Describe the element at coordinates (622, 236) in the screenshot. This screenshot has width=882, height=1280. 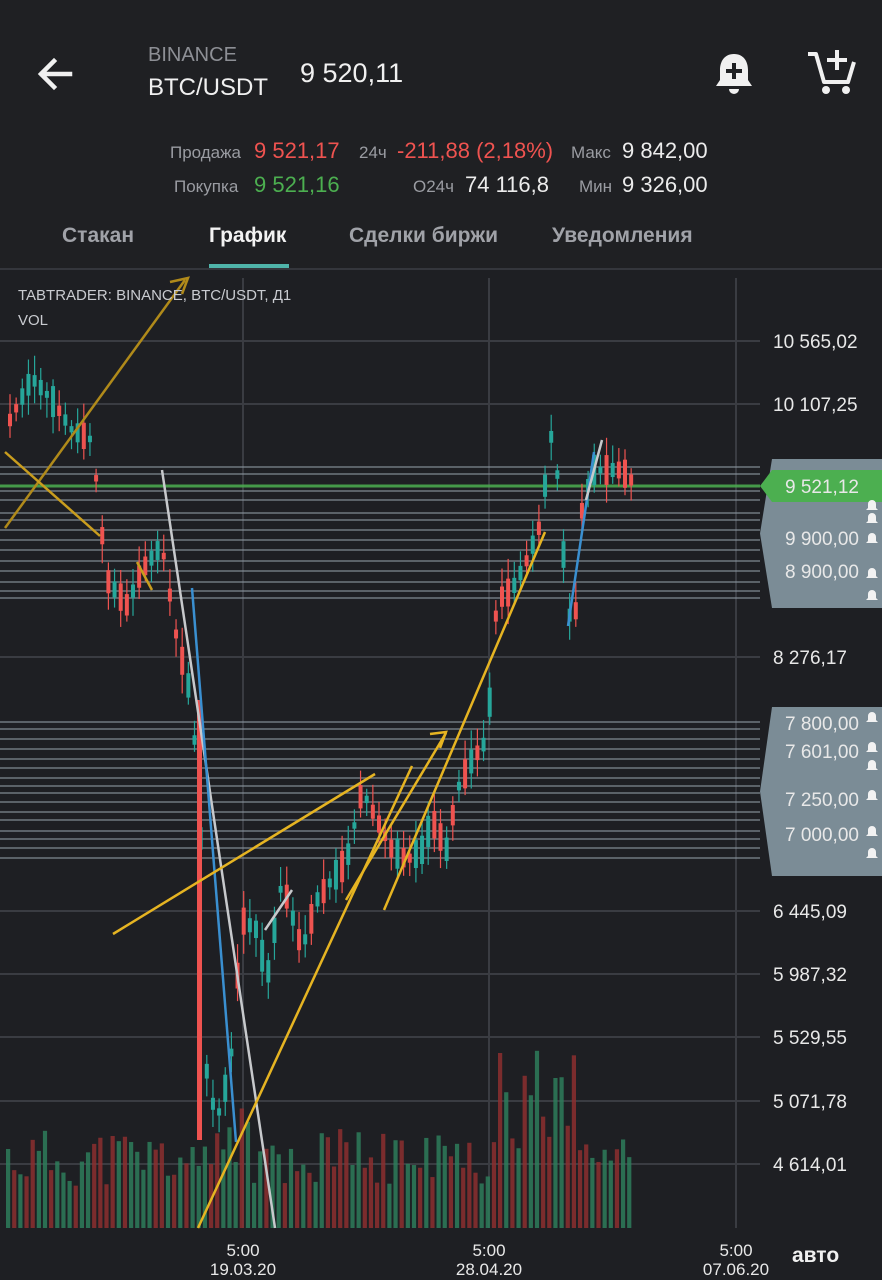
I see `tab-alerts: Уведомления` at that location.